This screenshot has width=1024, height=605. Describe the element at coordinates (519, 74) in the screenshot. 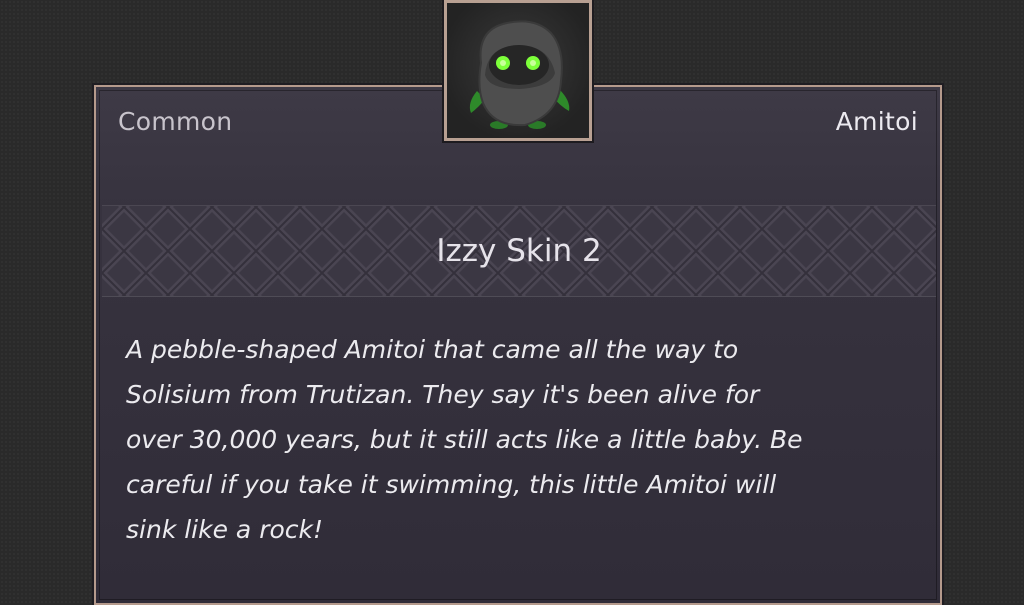

I see `pebble-amitoi-icon` at that location.